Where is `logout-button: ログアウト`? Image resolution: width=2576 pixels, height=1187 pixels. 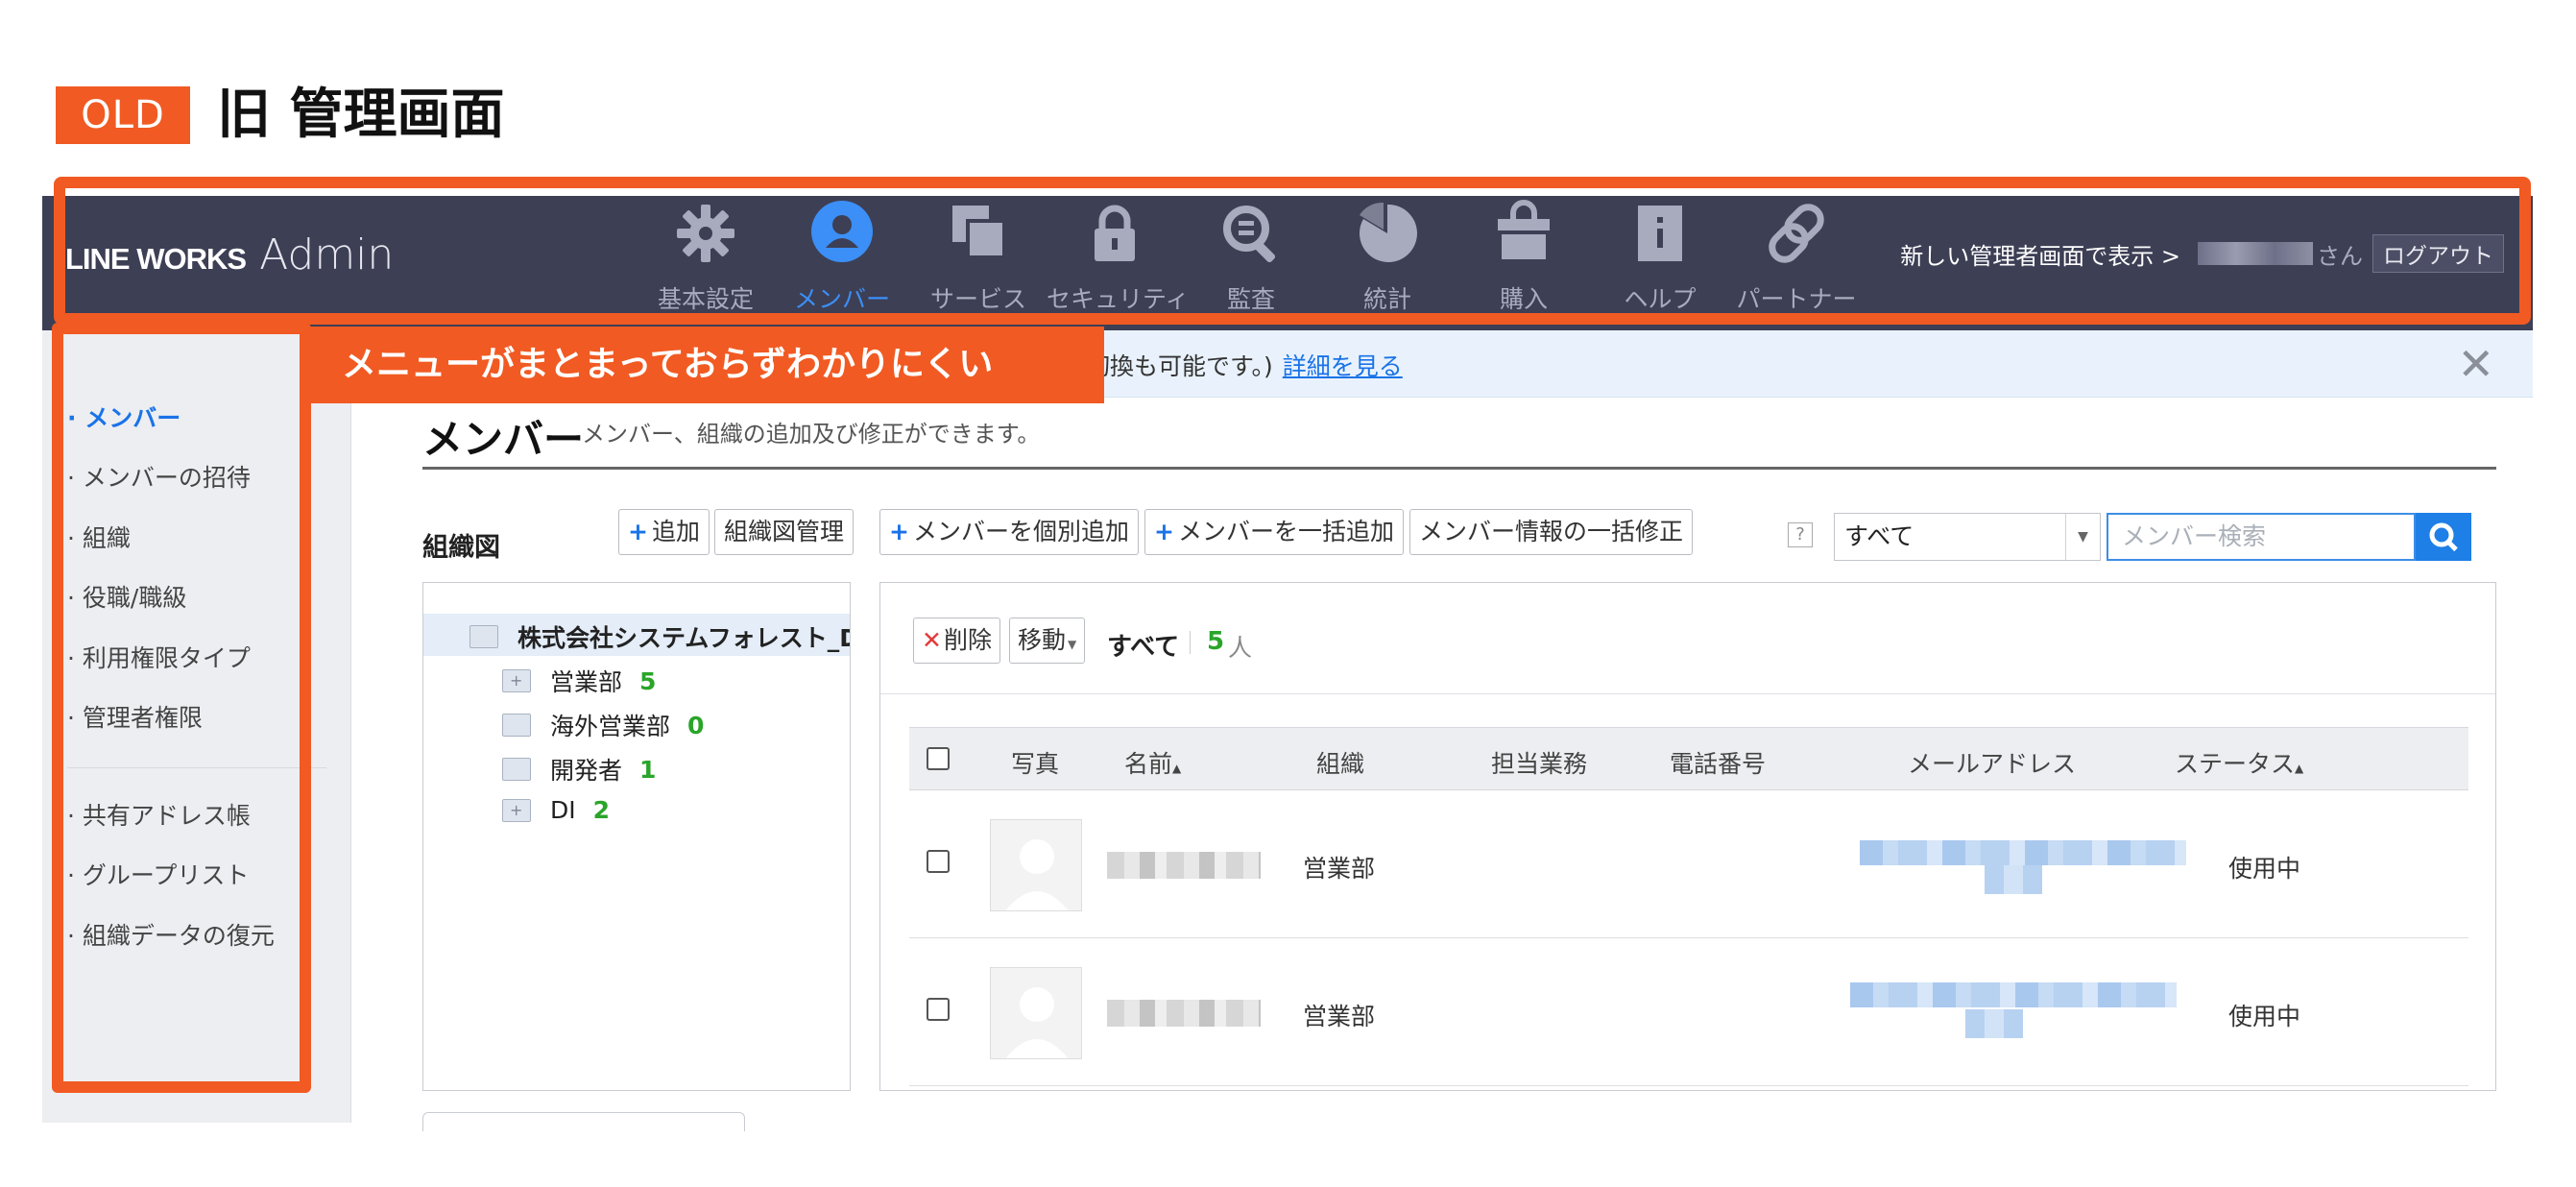 logout-button: ログアウト is located at coordinates (2438, 253).